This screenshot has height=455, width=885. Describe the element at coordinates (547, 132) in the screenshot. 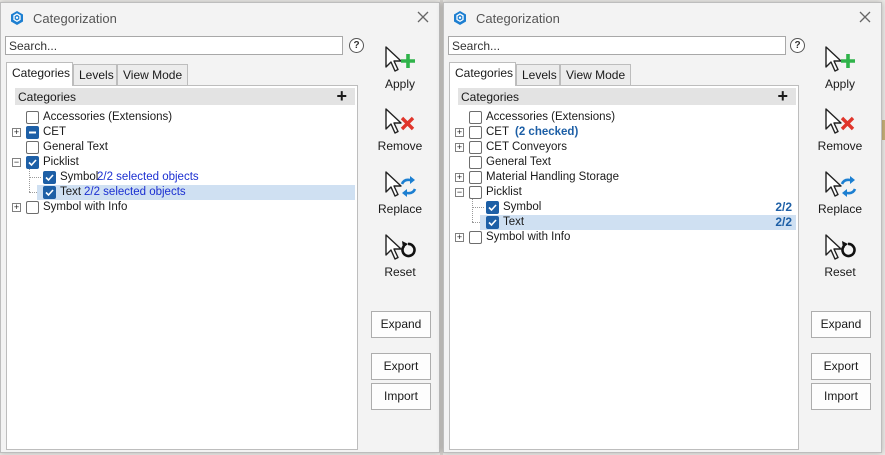

I see `checked-count: (2 checked)` at that location.